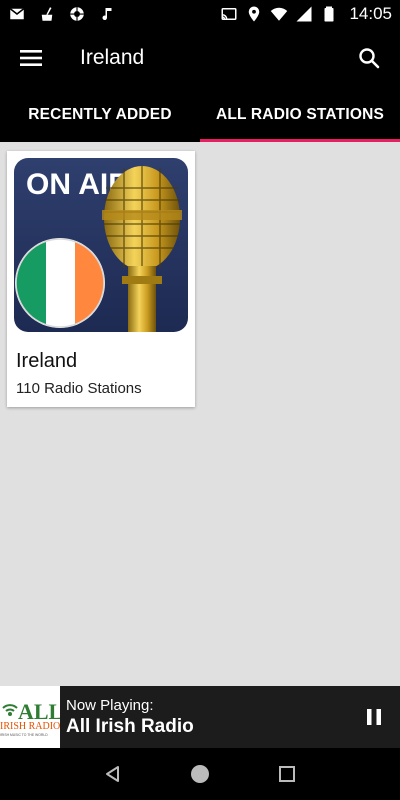 The image size is (400, 800). What do you see at coordinates (77, 14) in the screenshot?
I see `aperture-icon` at bounding box center [77, 14].